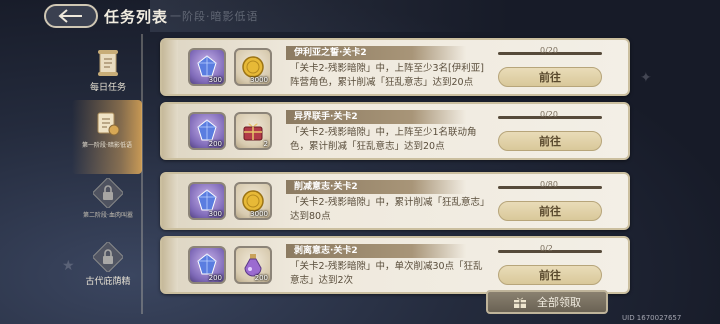 The width and height of the screenshot is (720, 324). What do you see at coordinates (142, 174) in the screenshot?
I see `sidebar-divider` at bounding box center [142, 174].